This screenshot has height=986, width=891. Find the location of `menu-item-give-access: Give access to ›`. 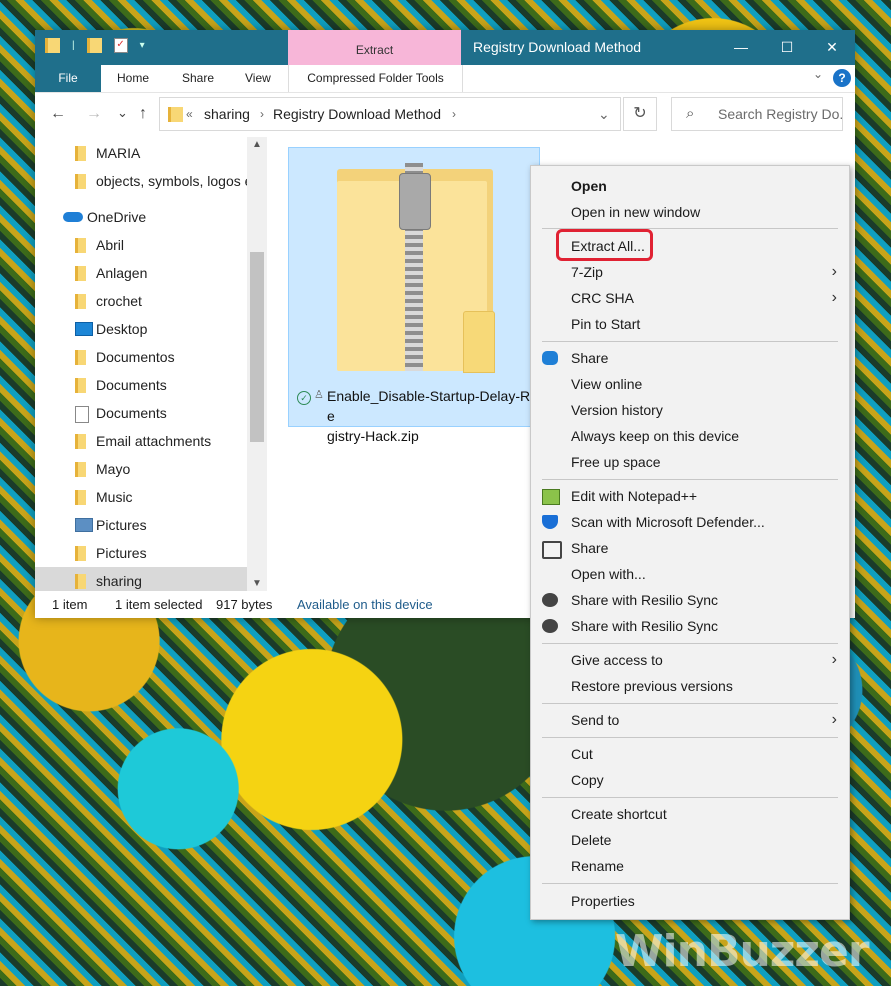

menu-item-give-access: Give access to › is located at coordinates (690, 660).